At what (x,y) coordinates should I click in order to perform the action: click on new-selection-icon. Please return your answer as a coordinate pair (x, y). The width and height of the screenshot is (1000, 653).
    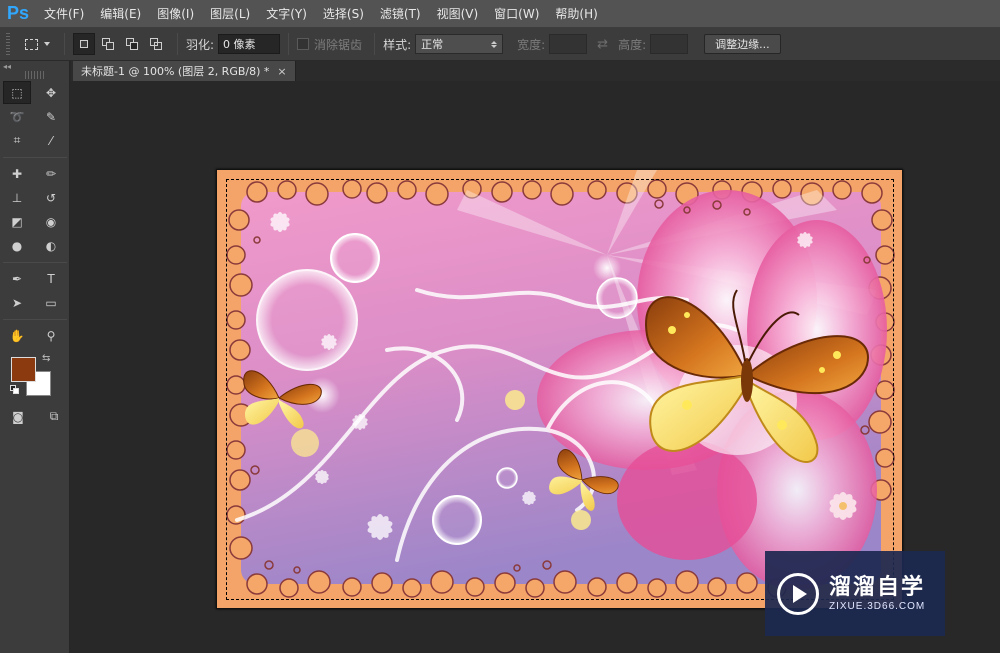
    Looking at the image, I should click on (84, 44).